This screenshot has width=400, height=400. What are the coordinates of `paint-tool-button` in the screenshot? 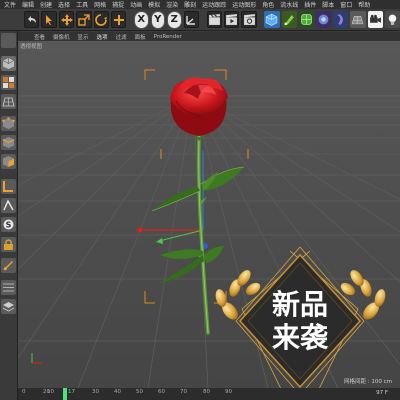 It's located at (8, 265).